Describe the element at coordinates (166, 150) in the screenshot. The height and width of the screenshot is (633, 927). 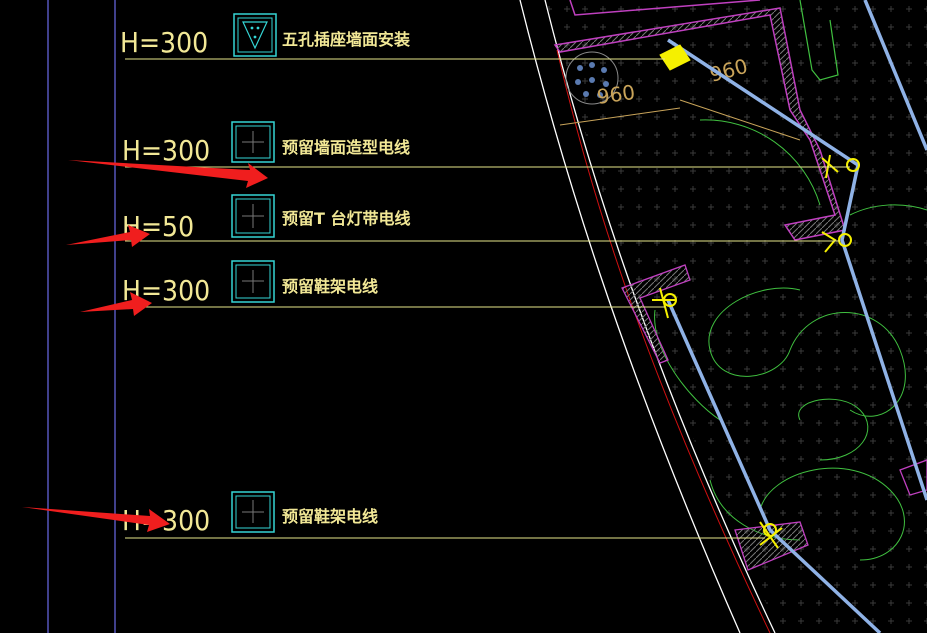
I see `height-label-2: H=300` at that location.